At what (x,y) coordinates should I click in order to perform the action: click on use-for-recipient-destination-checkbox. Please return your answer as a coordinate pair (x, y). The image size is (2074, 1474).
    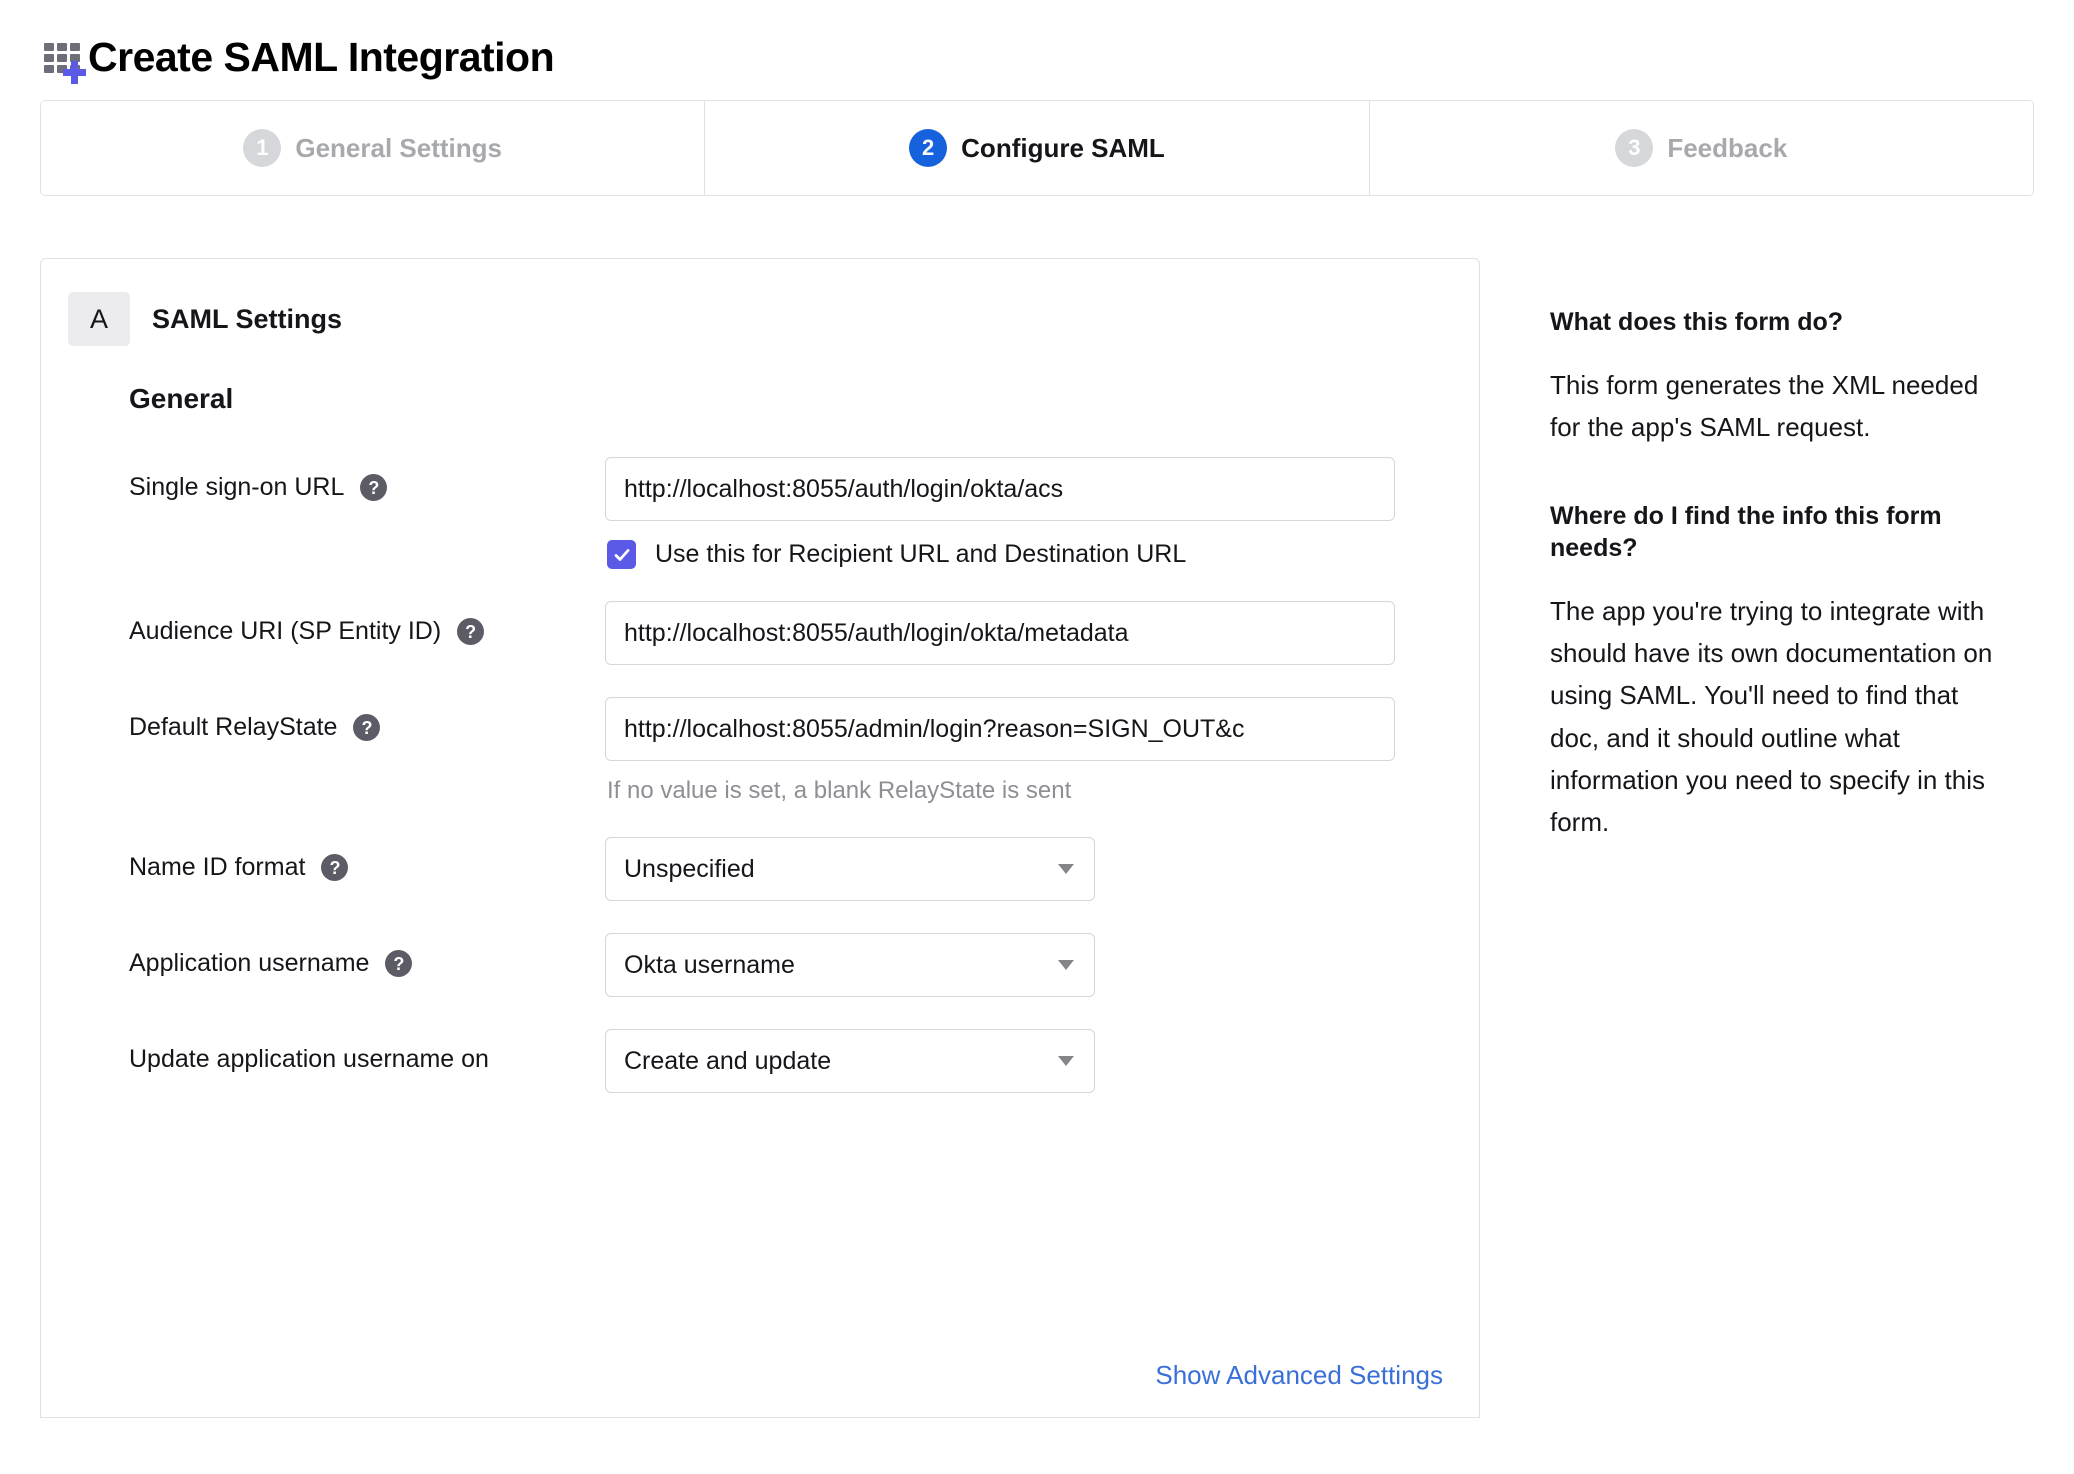
    Looking at the image, I should click on (621, 554).